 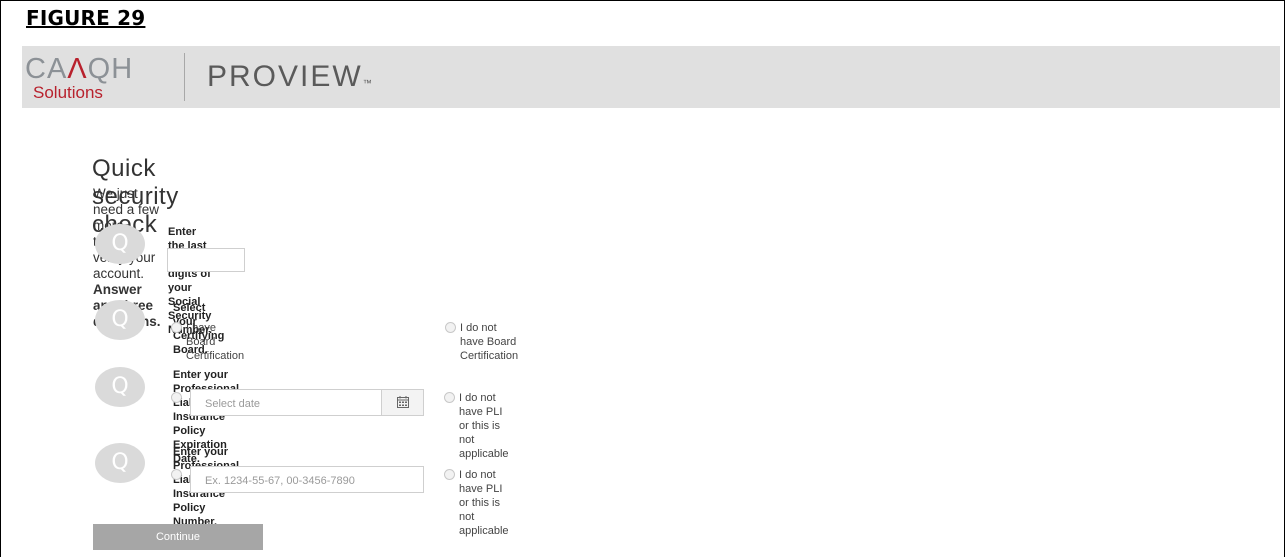 What do you see at coordinates (489, 342) in the screenshot?
I see `board-cert-no-label: I do not have Board Certification` at bounding box center [489, 342].